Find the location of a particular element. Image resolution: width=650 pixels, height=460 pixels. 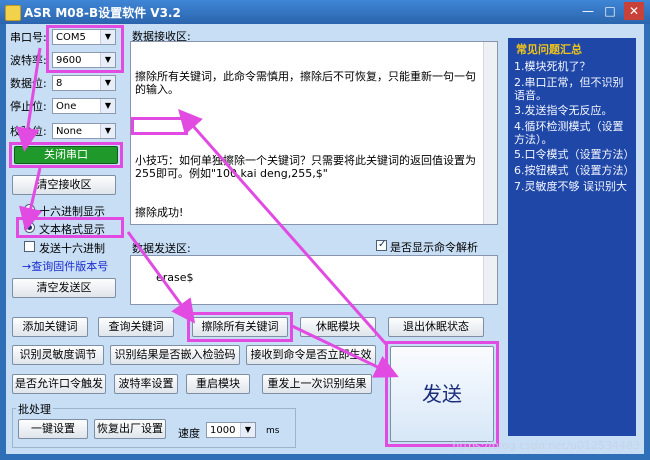

receive-line-3: 擦除成功! is located at coordinates (159, 212).